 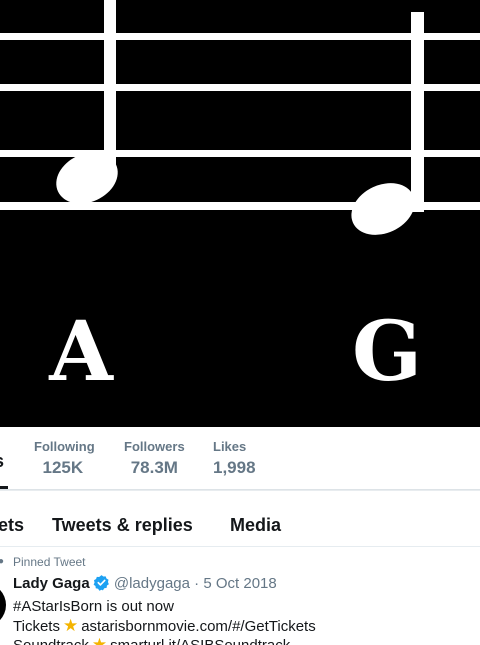 I want to click on stat-likes-label: Likes, so click(x=230, y=446).